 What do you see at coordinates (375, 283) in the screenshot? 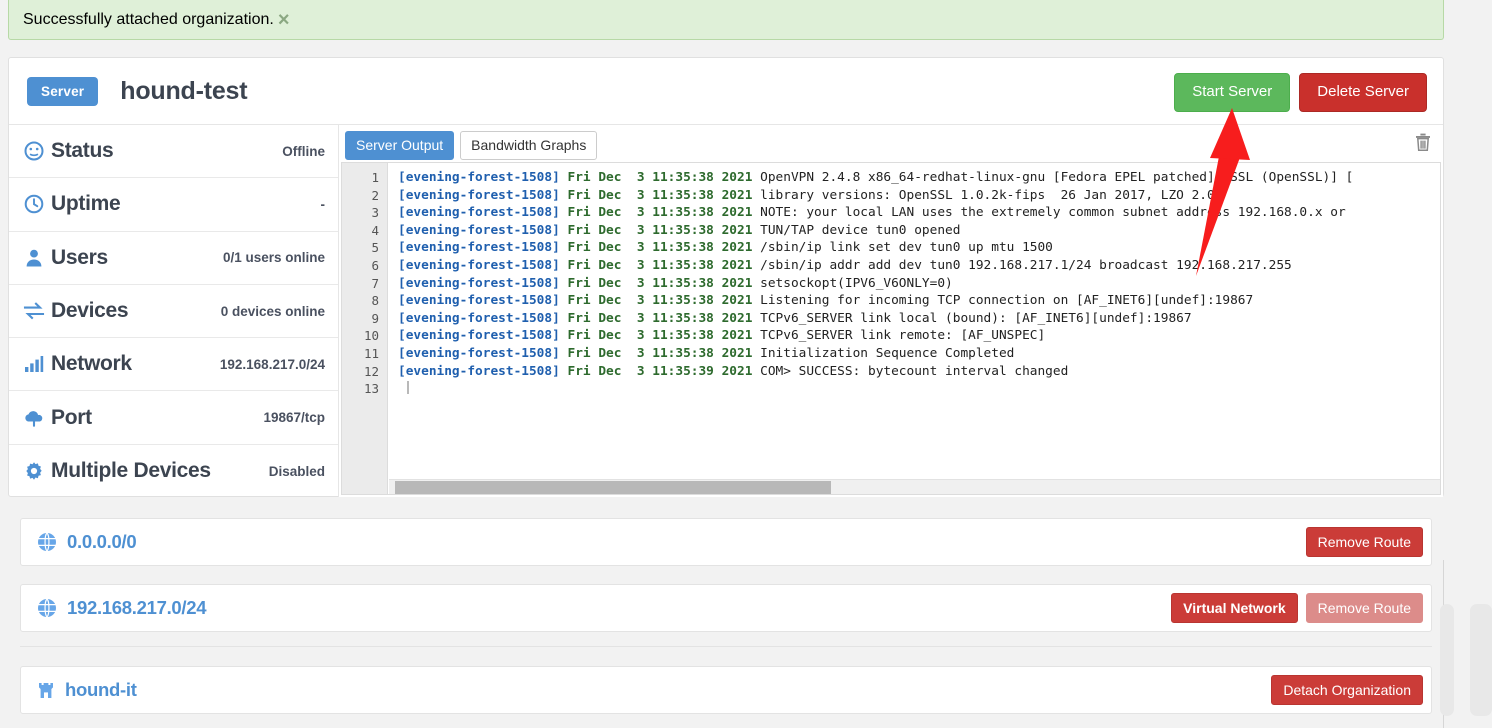
I see `line-number: 7` at bounding box center [375, 283].